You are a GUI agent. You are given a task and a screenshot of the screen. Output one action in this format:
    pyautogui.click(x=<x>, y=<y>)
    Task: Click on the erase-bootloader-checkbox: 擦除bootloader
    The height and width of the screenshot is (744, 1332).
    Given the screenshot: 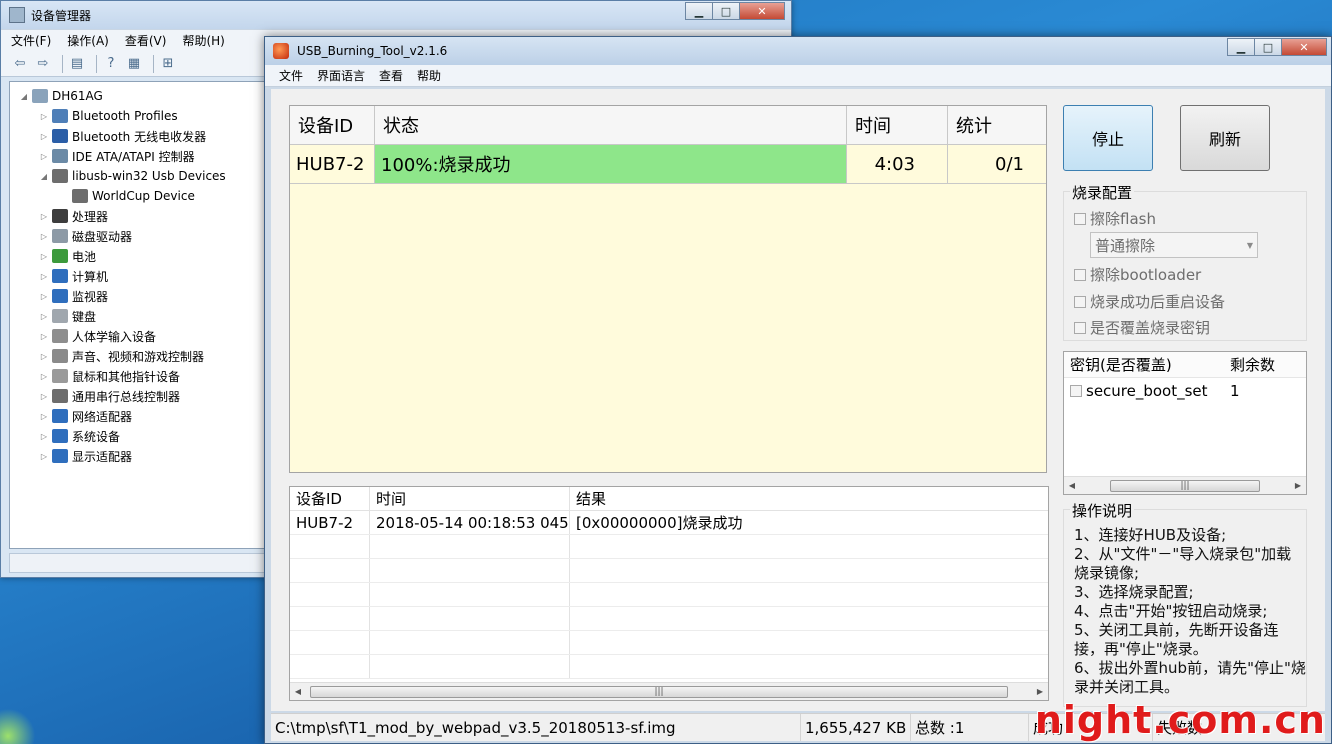 What is the action you would take?
    pyautogui.click(x=1137, y=274)
    